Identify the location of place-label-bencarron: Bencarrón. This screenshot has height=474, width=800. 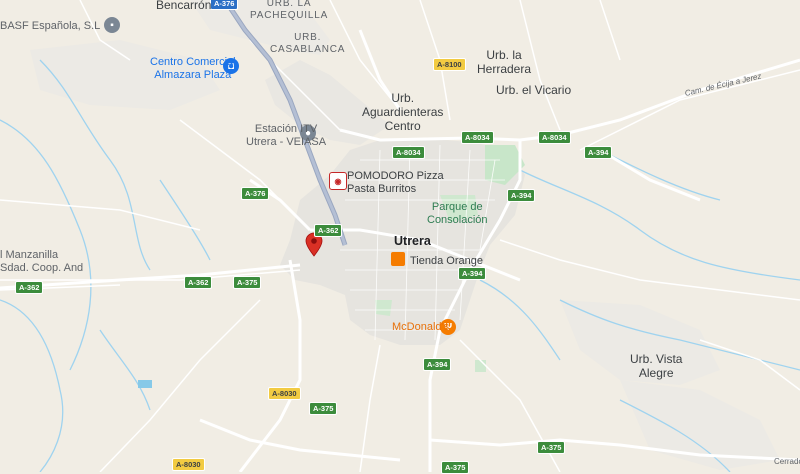
(184, 6).